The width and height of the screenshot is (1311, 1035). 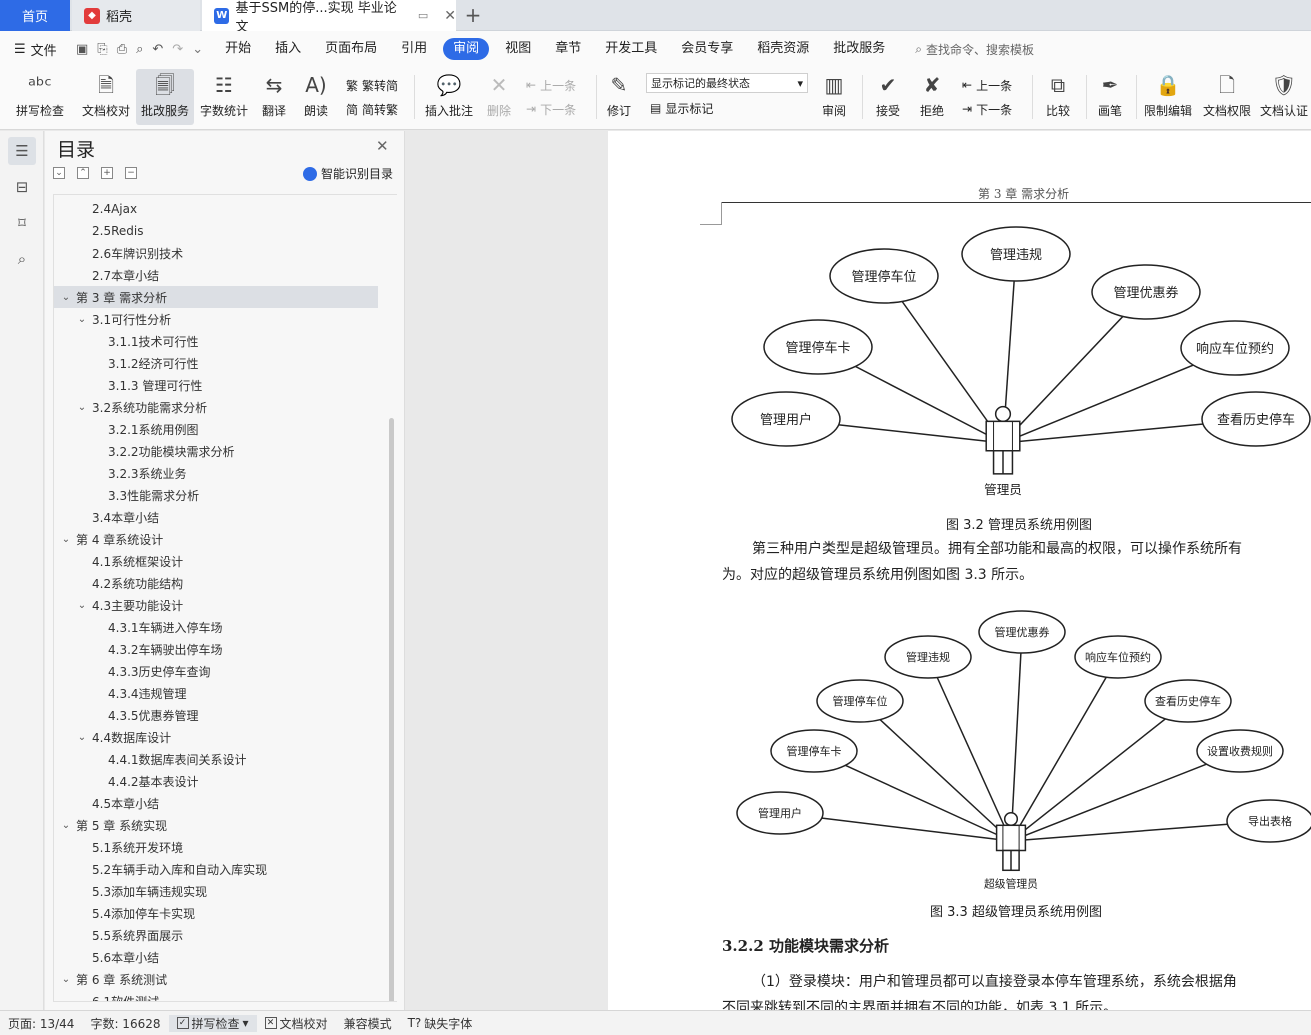 I want to click on word-count-button: ☷ 字数统计, so click(x=224, y=97).